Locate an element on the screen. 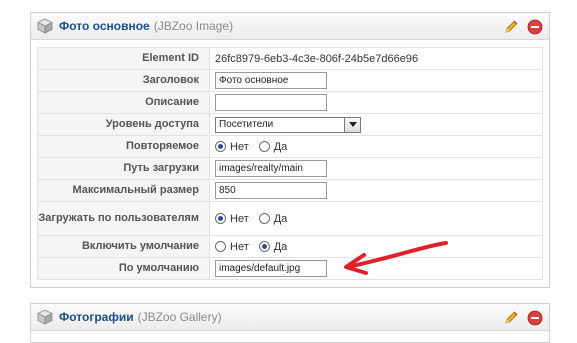 Image resolution: width=577 pixels, height=343 pixels. access-level-select: Посетители is located at coordinates (288, 124).